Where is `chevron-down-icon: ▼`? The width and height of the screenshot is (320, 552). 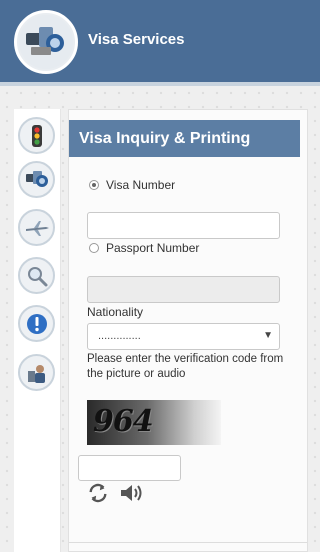 chevron-down-icon: ▼ is located at coordinates (268, 335).